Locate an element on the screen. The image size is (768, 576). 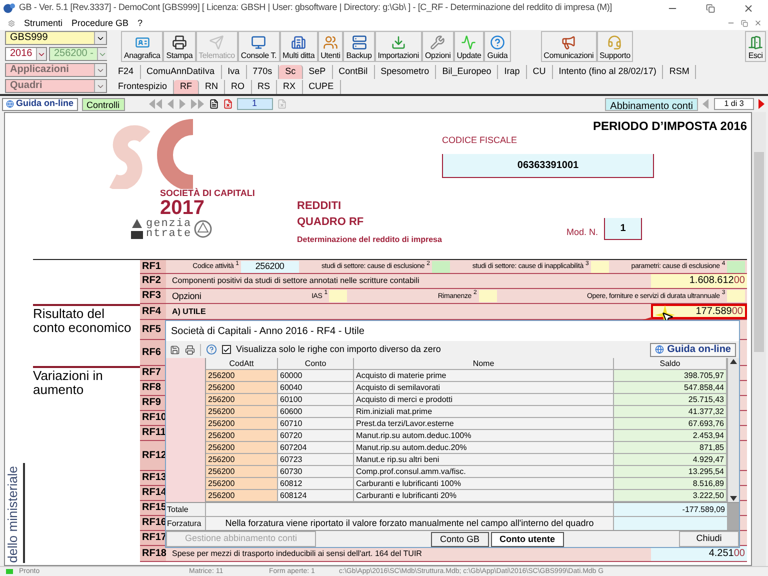
table-cell: 4.929,47 is located at coordinates (670, 460).